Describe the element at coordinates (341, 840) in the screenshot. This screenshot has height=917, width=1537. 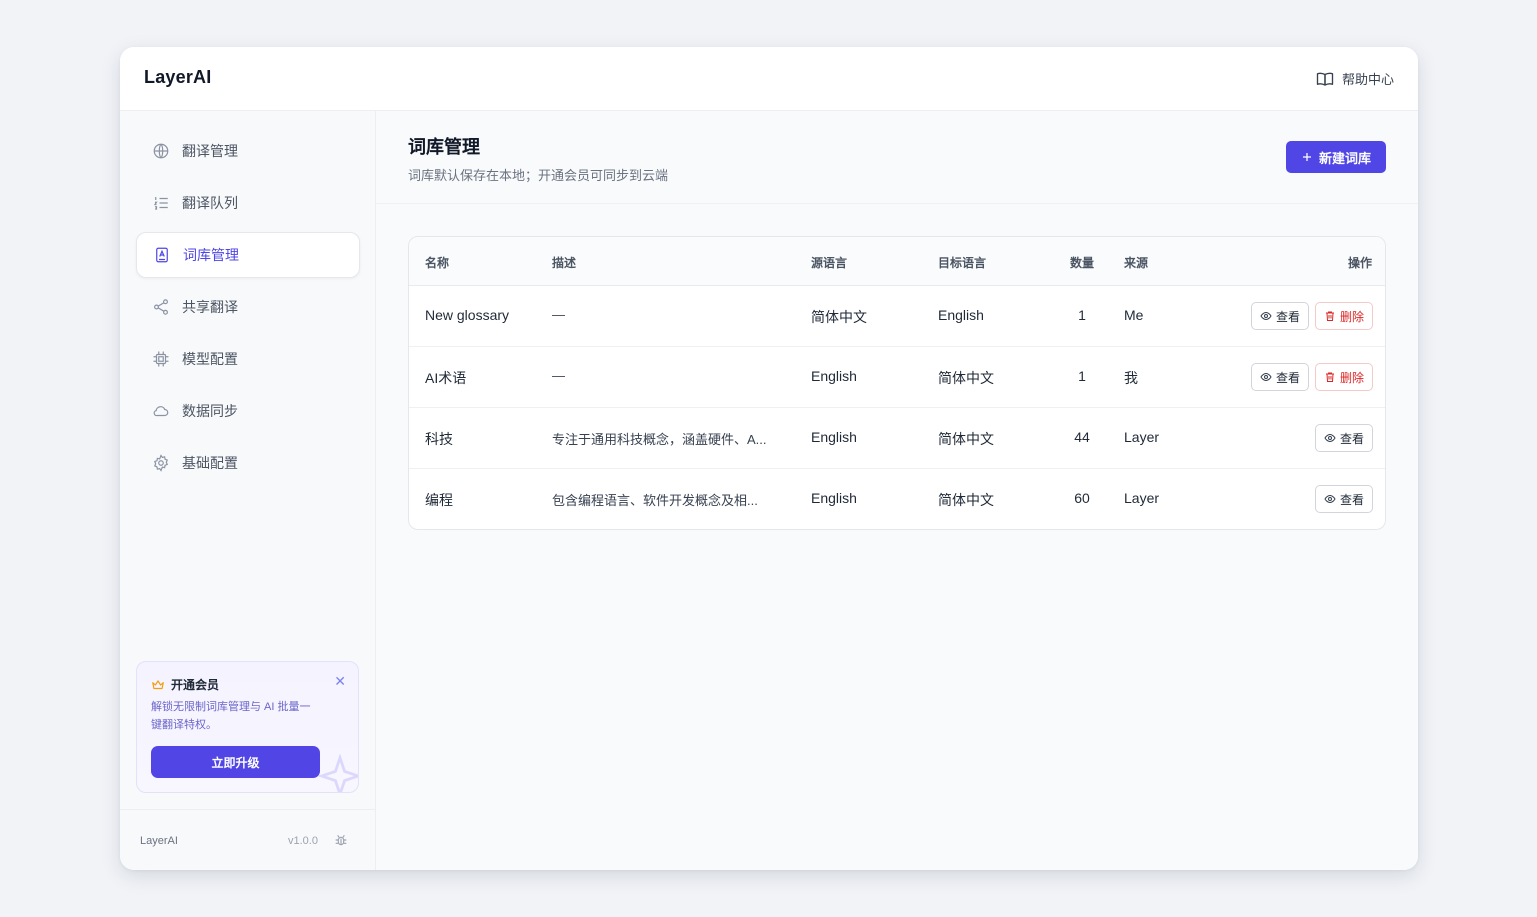
I see `bug-icon` at that location.